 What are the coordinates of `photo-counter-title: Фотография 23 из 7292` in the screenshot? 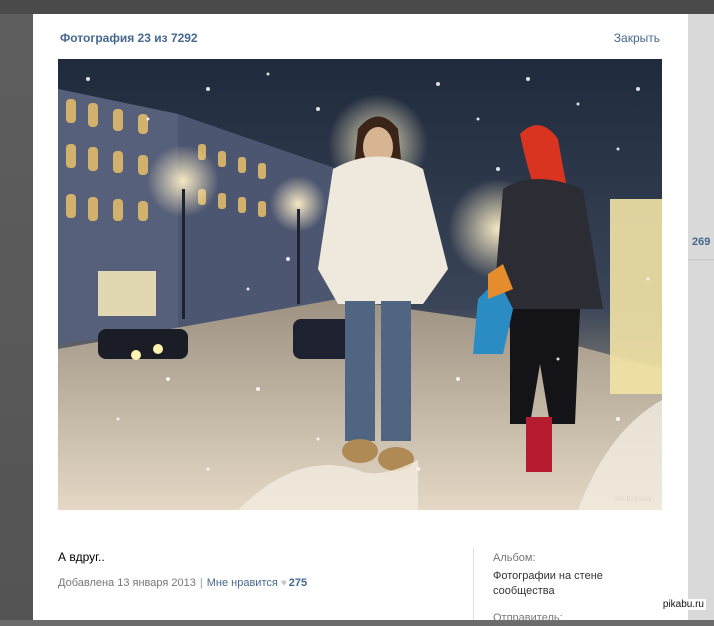 It's located at (129, 38).